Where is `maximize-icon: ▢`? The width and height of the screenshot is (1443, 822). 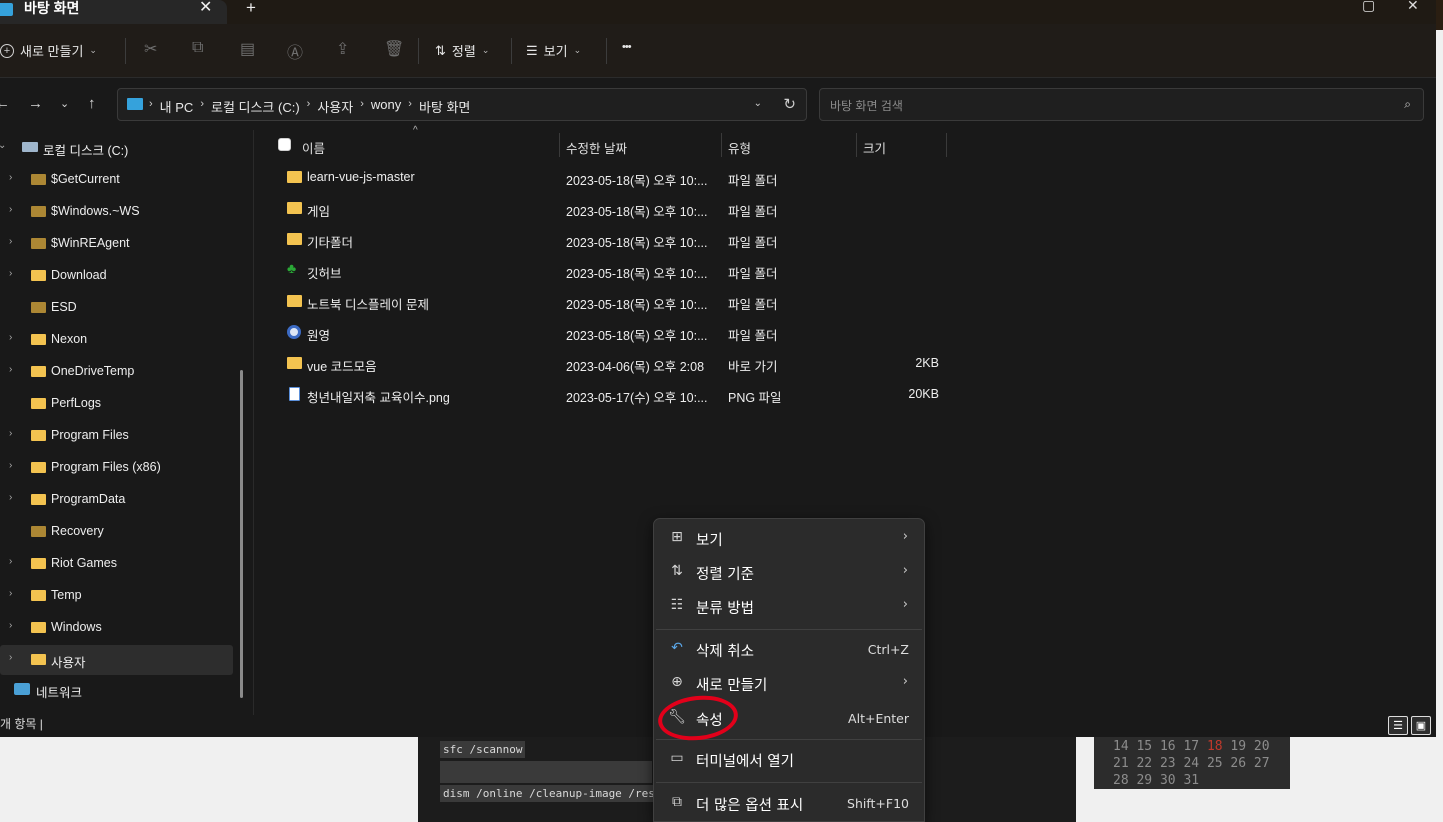
maximize-icon: ▢ is located at coordinates (1368, 7).